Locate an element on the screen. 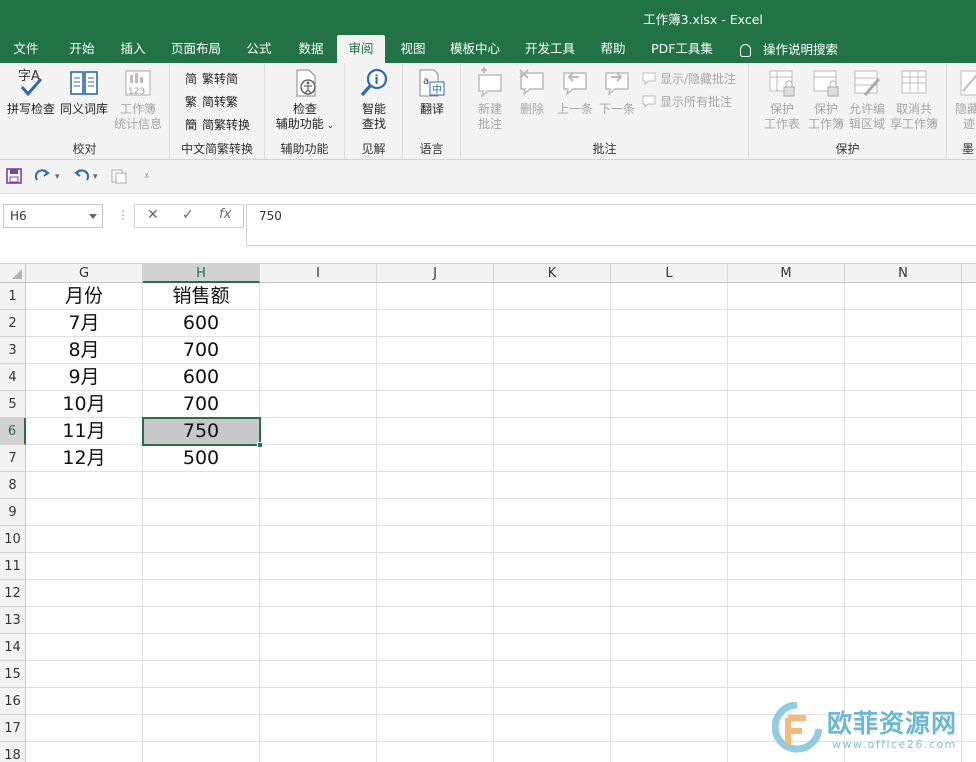 This screenshot has width=976, height=762. cell-k17 is located at coordinates (552, 728).